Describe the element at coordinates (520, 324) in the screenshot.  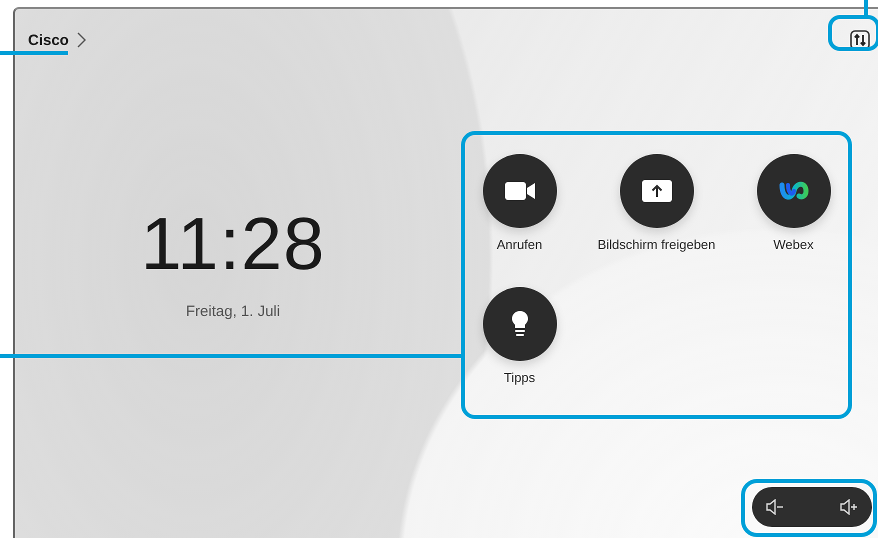
I see `lightbulb-icon` at that location.